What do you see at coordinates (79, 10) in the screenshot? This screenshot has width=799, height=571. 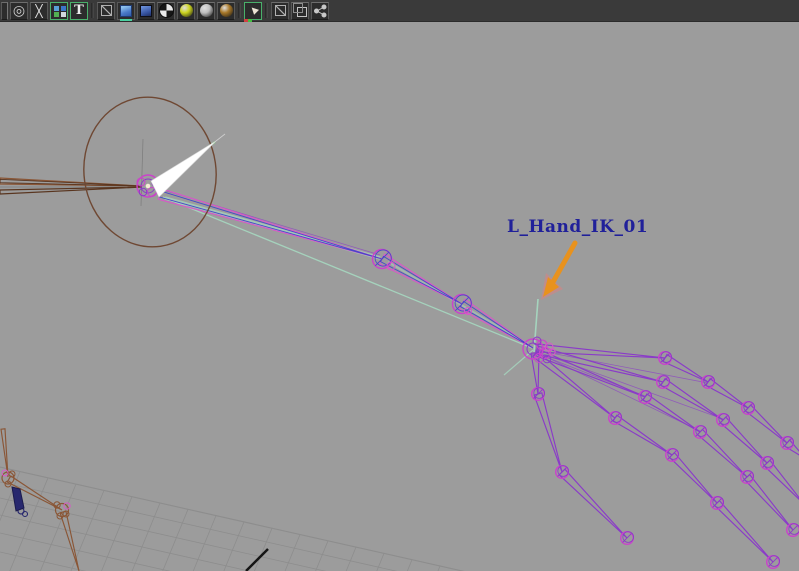 I see `safe-title-icon: T` at bounding box center [79, 10].